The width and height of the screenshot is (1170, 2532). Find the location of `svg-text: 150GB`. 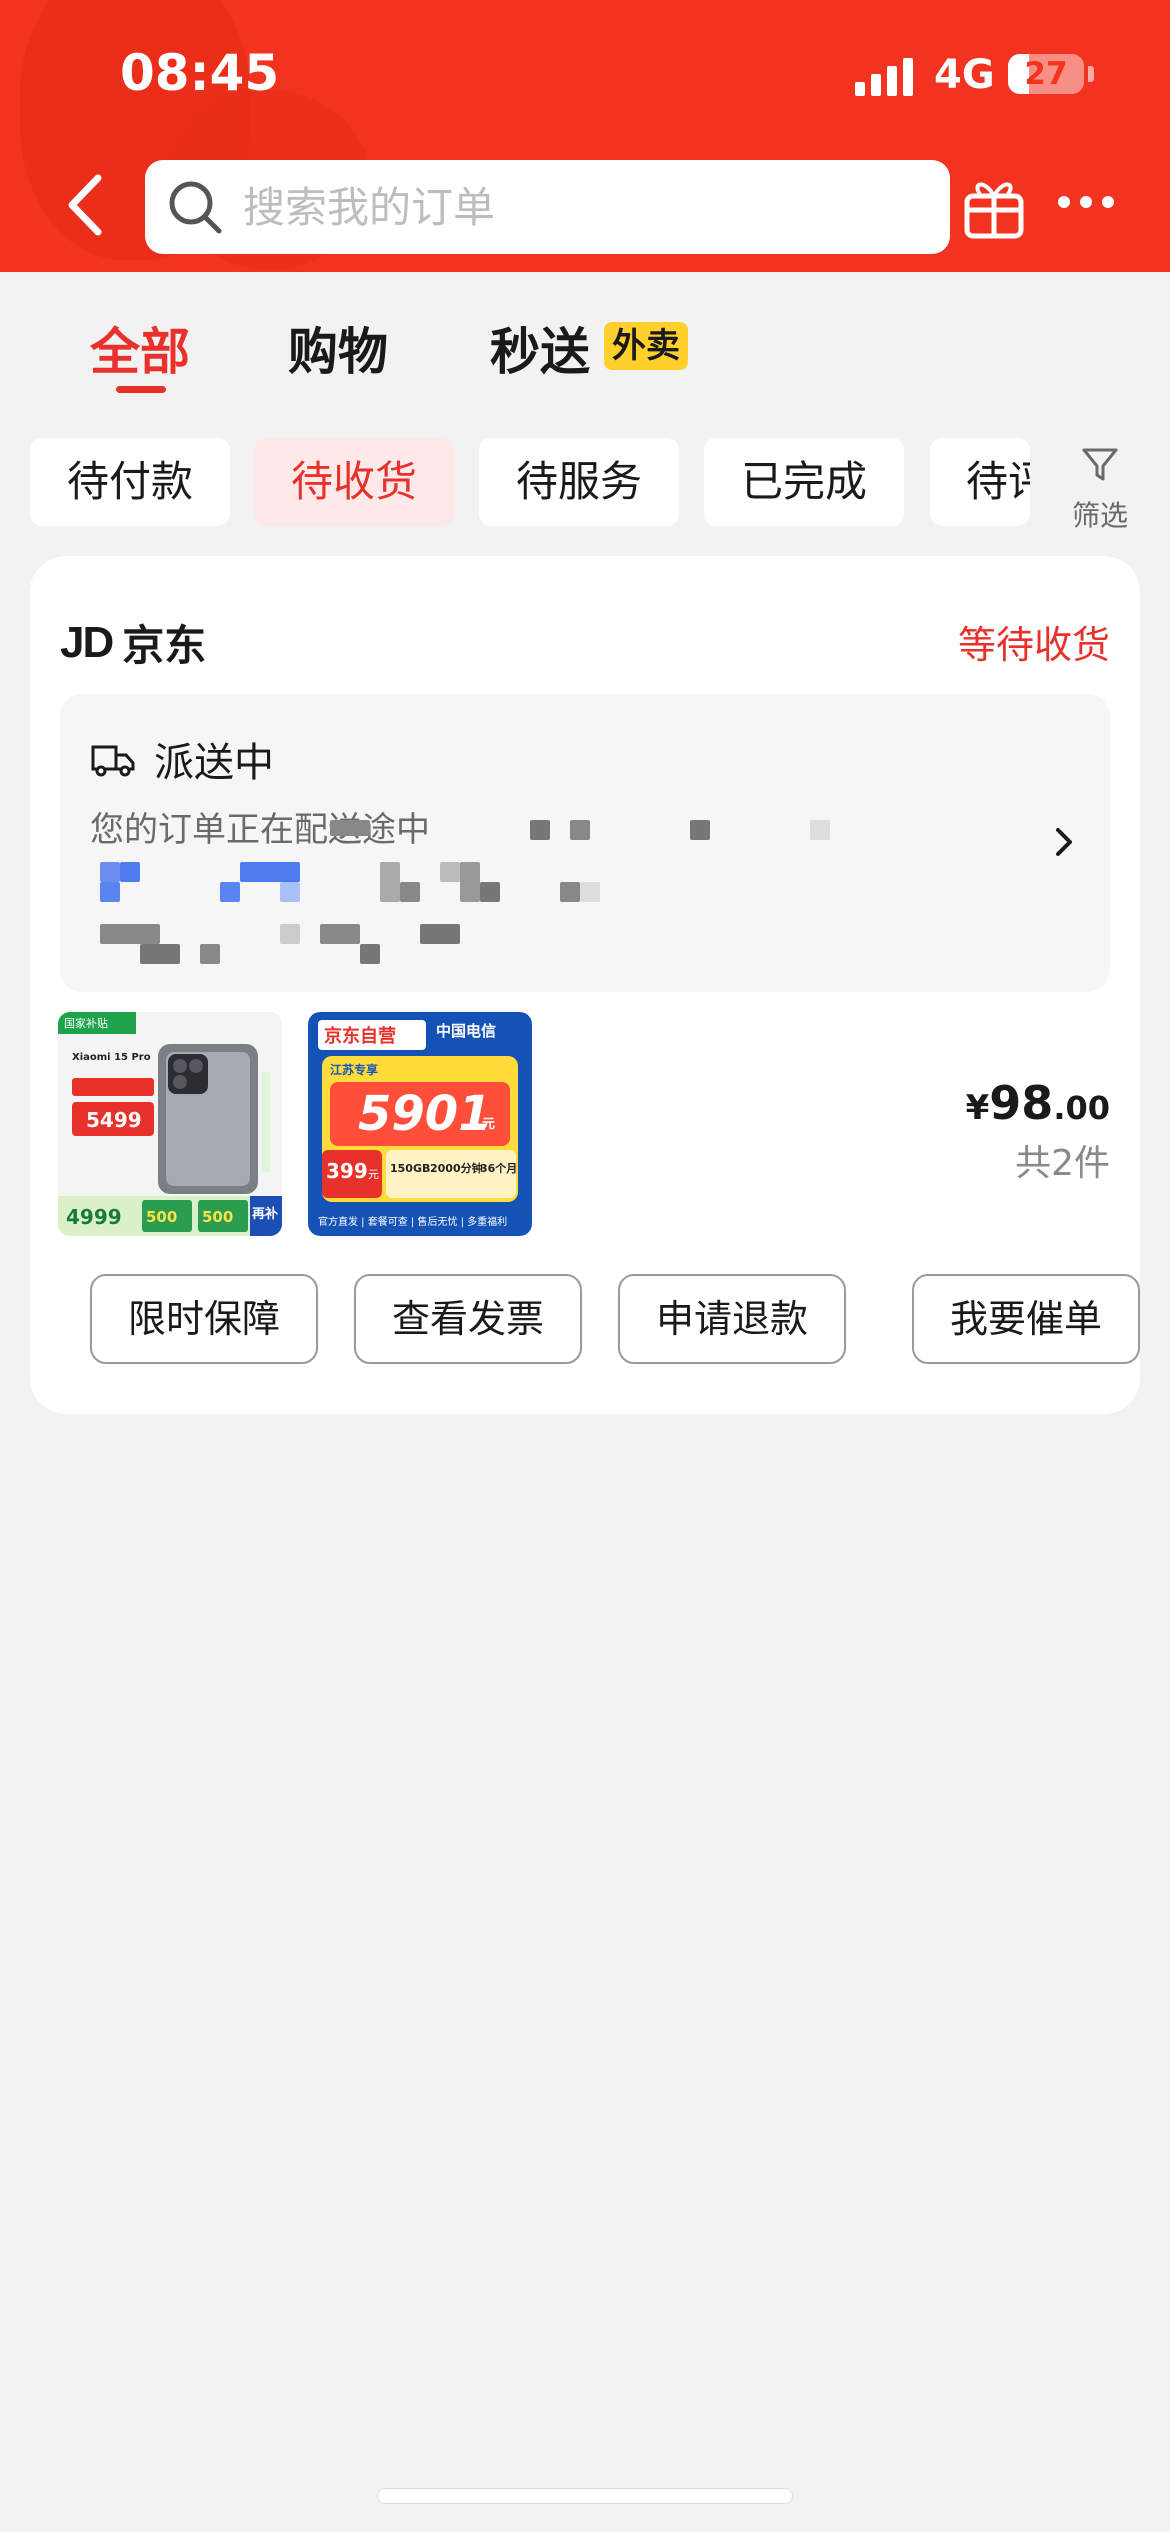

svg-text: 150GB is located at coordinates (410, 1168).